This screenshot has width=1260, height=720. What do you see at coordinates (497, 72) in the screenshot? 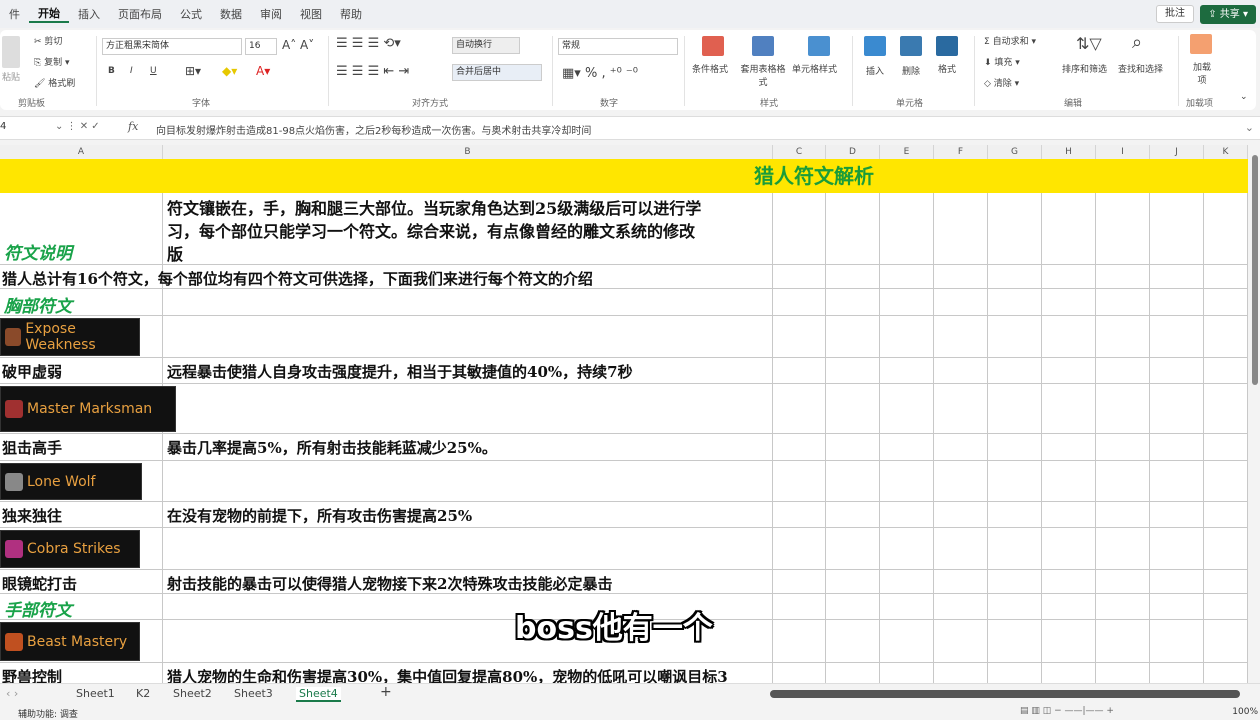
I see `merge-center-button: 合并后居中` at bounding box center [497, 72].